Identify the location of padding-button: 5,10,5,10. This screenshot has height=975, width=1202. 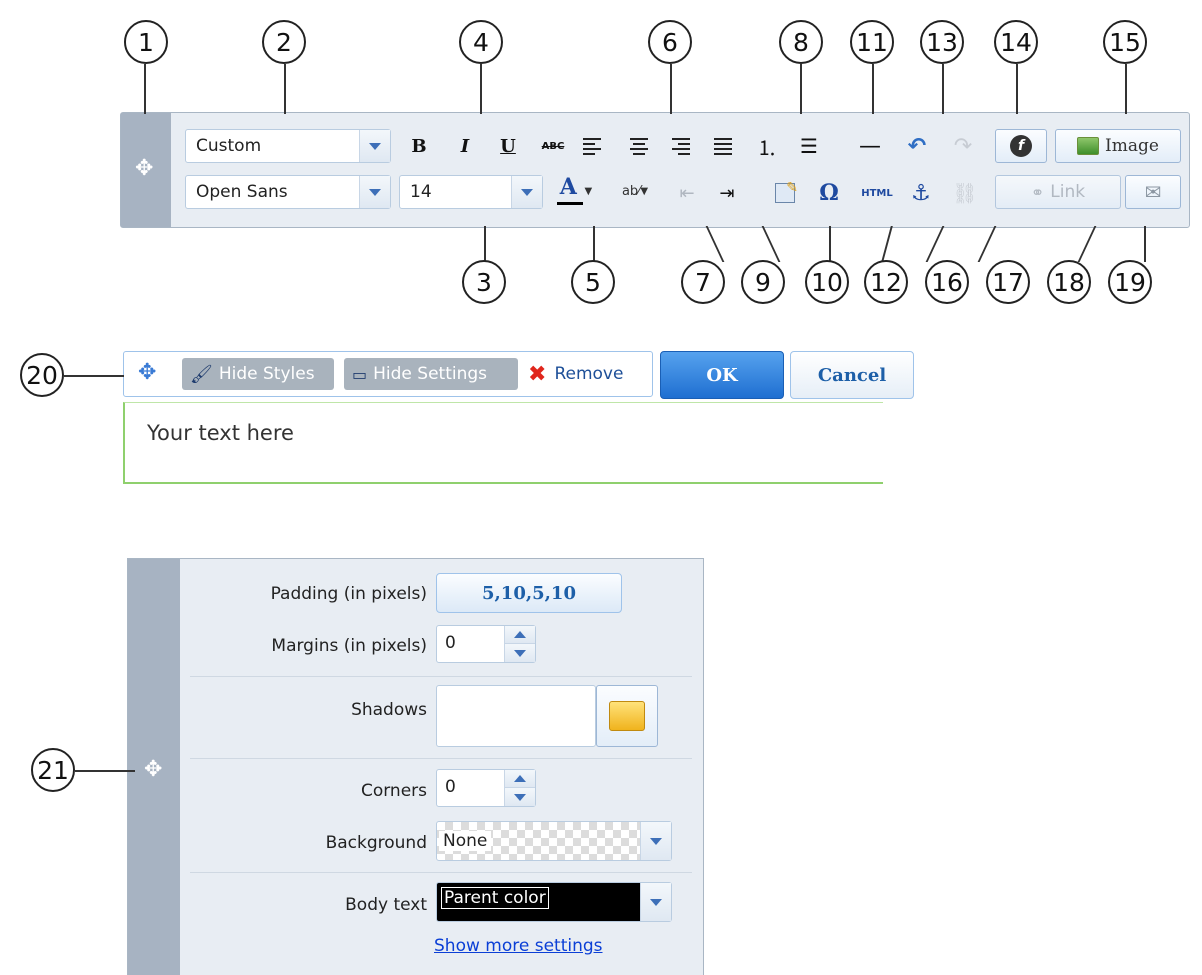
(529, 593).